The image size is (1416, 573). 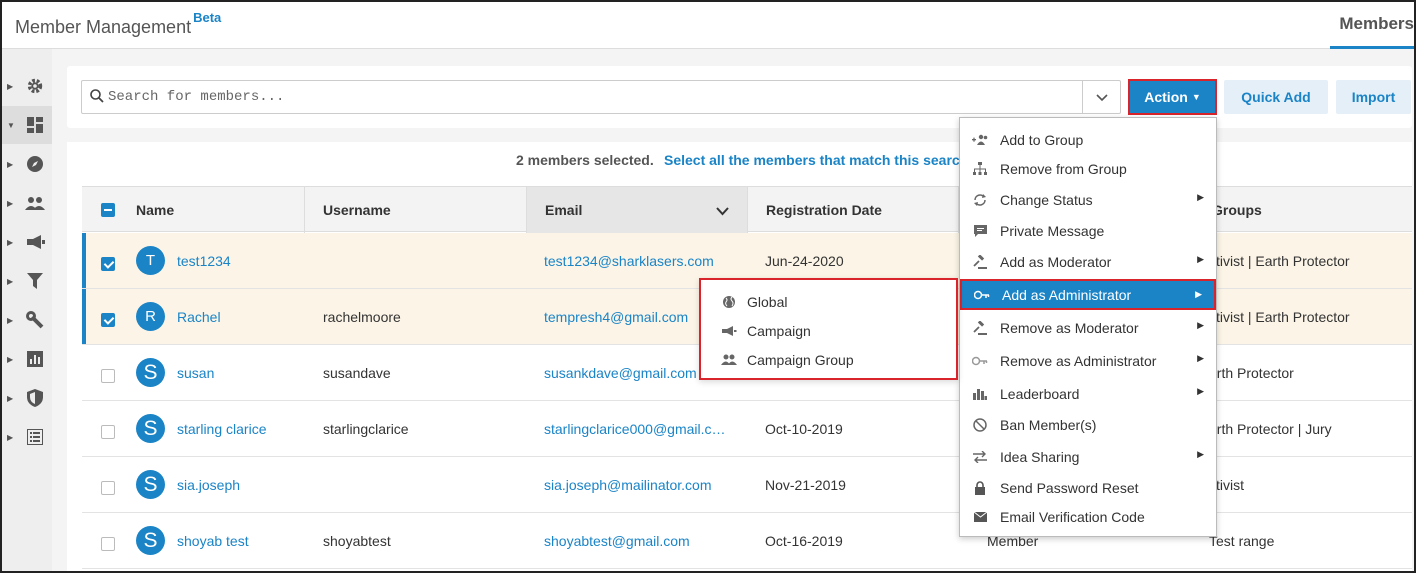 What do you see at coordinates (1372, 47) in the screenshot?
I see `tab-members-underline` at bounding box center [1372, 47].